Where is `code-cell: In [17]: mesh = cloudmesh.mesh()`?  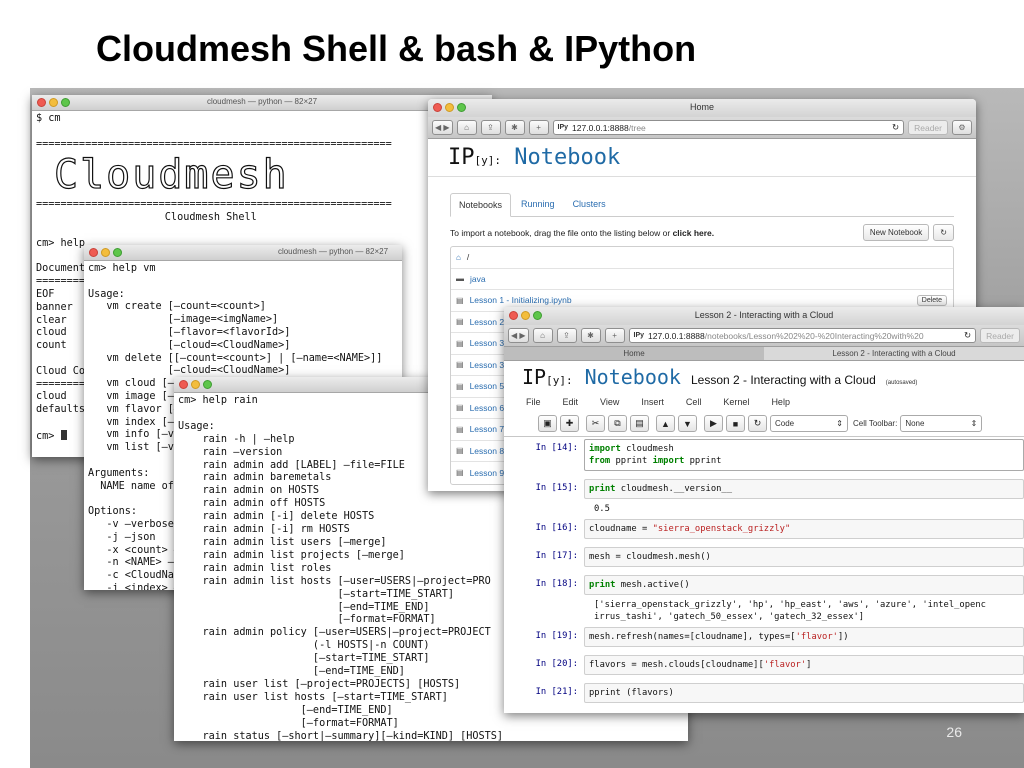 code-cell: In [17]: mesh = cloudmesh.mesh() is located at coordinates (776, 557).